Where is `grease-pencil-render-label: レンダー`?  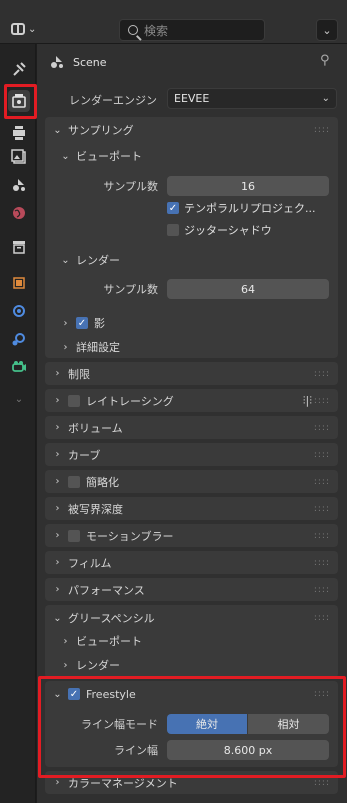 grease-pencil-render-label: レンダー is located at coordinates (98, 665).